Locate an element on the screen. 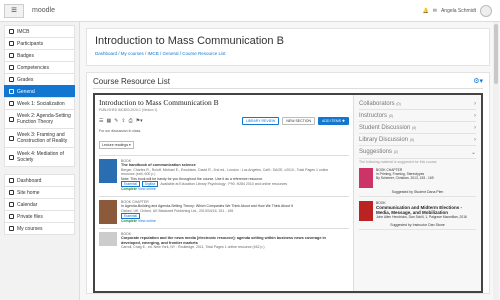 The image size is (500, 300). print-icon: ⎙ is located at coordinates (131, 121).